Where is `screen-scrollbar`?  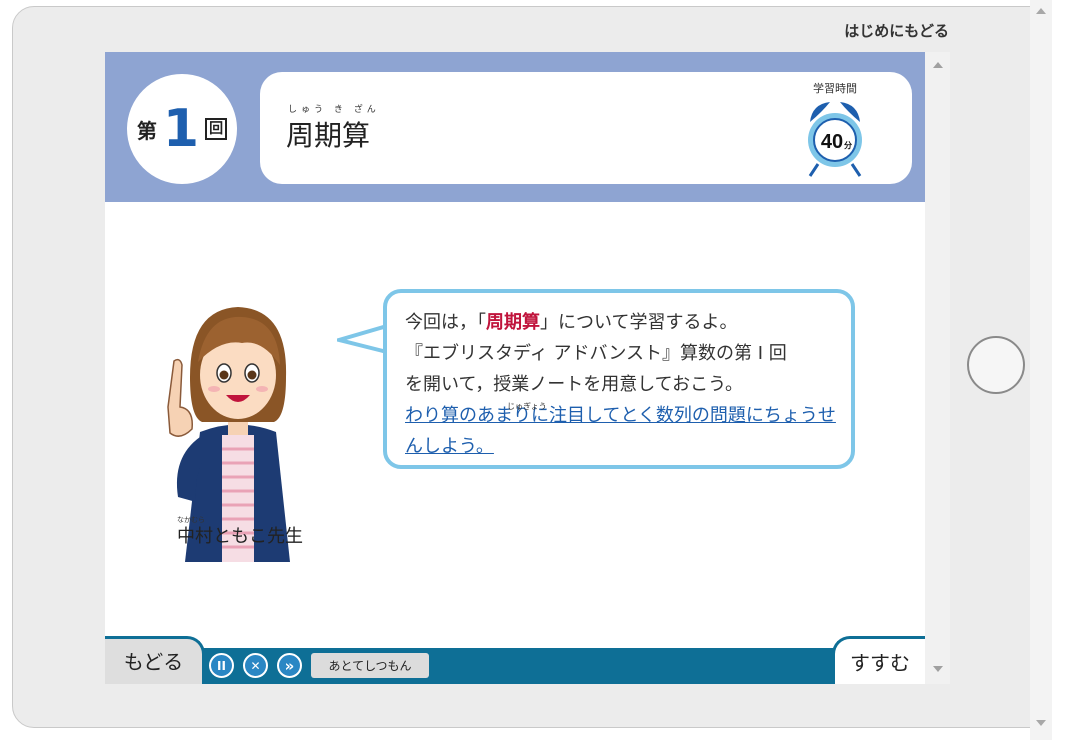
screen-scrollbar is located at coordinates (937, 368).